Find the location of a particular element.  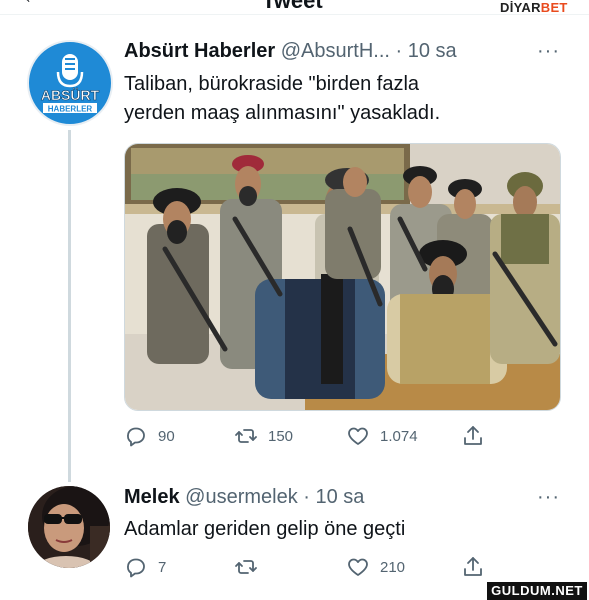

tweet2-share-button is located at coordinates (473, 567).